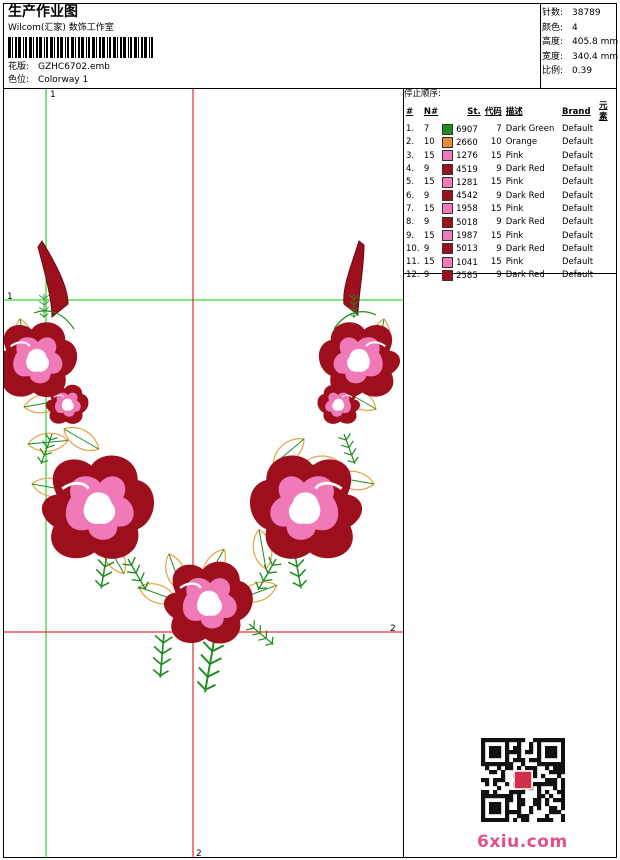 The image size is (620, 860). Describe the element at coordinates (19, 80) in the screenshot. I see `colorway-label: 色位:` at that location.